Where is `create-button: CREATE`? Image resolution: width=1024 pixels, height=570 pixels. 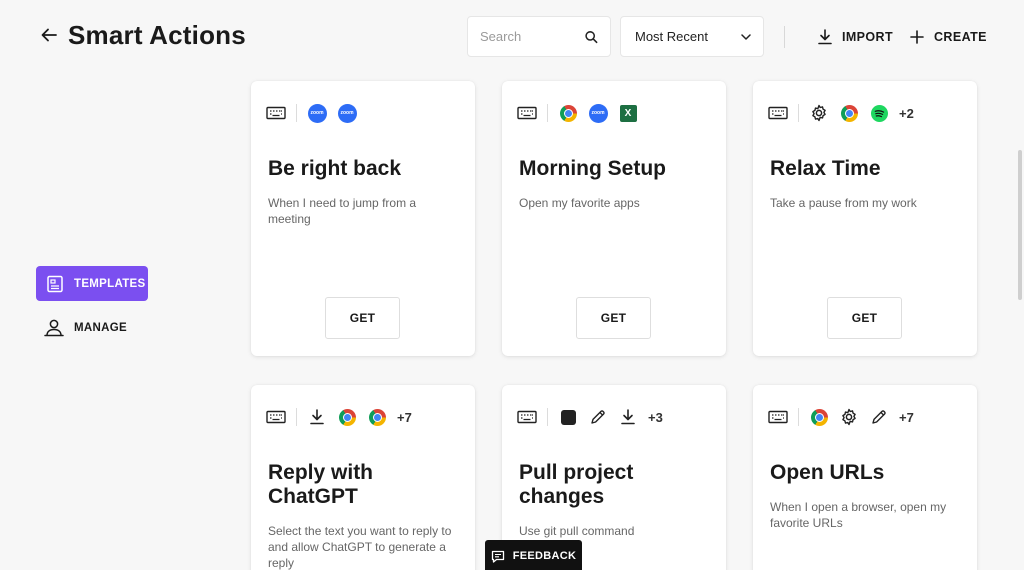 create-button: CREATE is located at coordinates (948, 37).